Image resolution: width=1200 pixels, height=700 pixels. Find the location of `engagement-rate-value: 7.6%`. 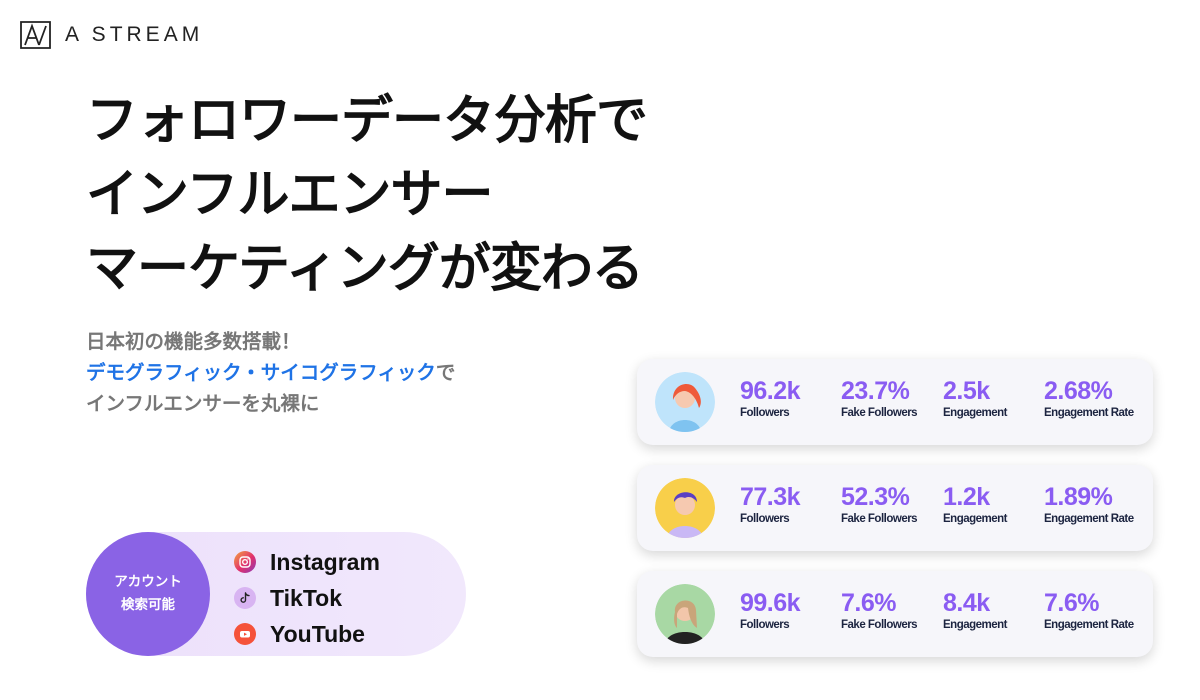

engagement-rate-value: 7.6% is located at coordinates (1071, 603).